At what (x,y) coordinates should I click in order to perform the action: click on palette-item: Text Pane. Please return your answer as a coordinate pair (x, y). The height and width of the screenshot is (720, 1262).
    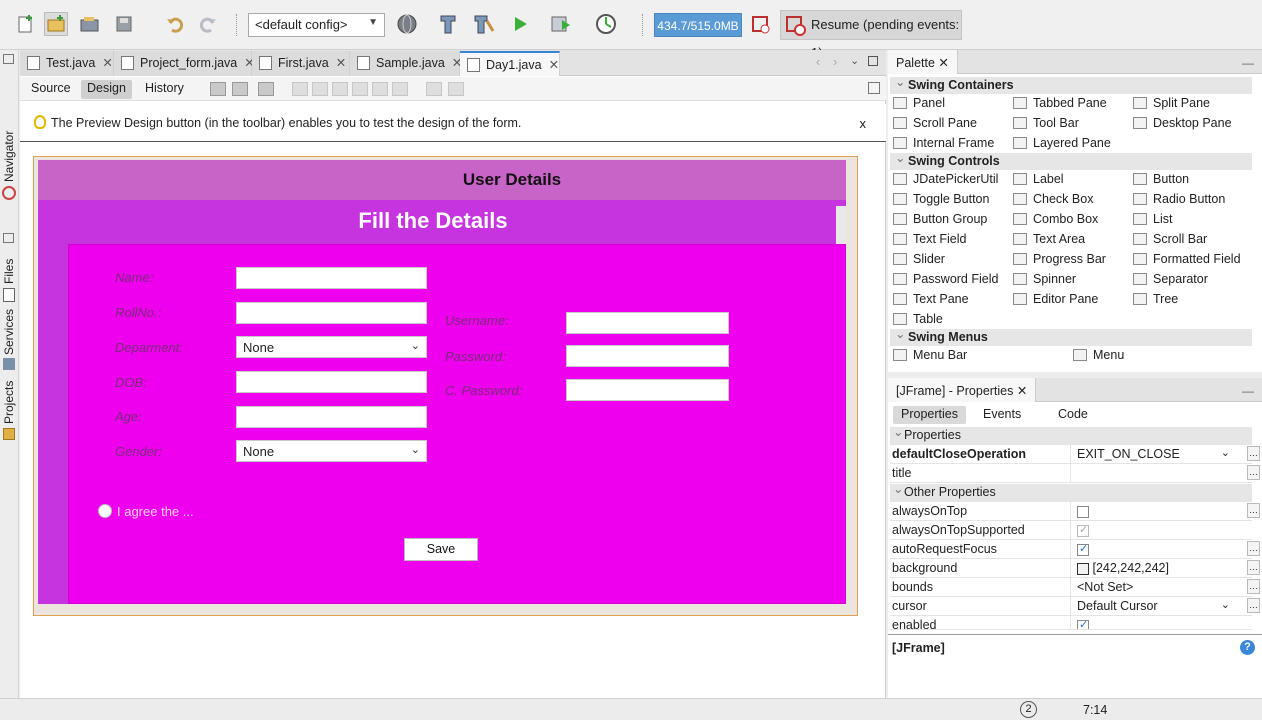
    Looking at the image, I should click on (931, 299).